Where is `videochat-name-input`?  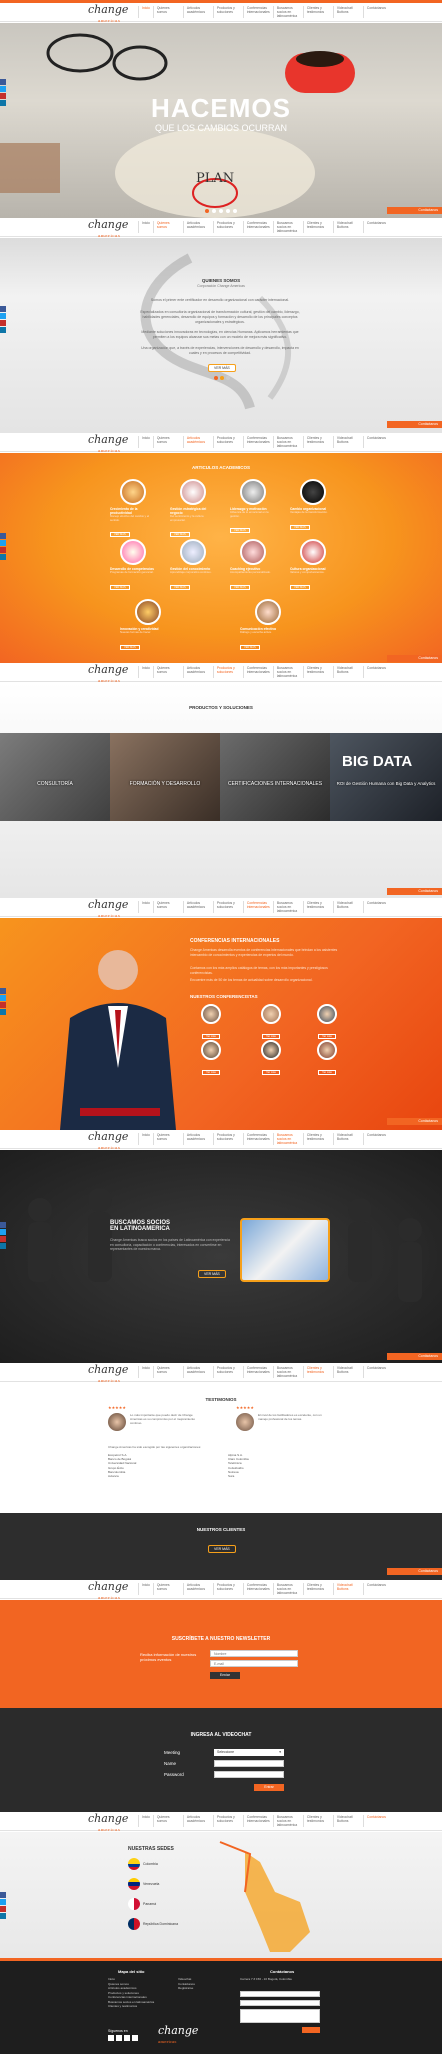 videochat-name-input is located at coordinates (249, 1763).